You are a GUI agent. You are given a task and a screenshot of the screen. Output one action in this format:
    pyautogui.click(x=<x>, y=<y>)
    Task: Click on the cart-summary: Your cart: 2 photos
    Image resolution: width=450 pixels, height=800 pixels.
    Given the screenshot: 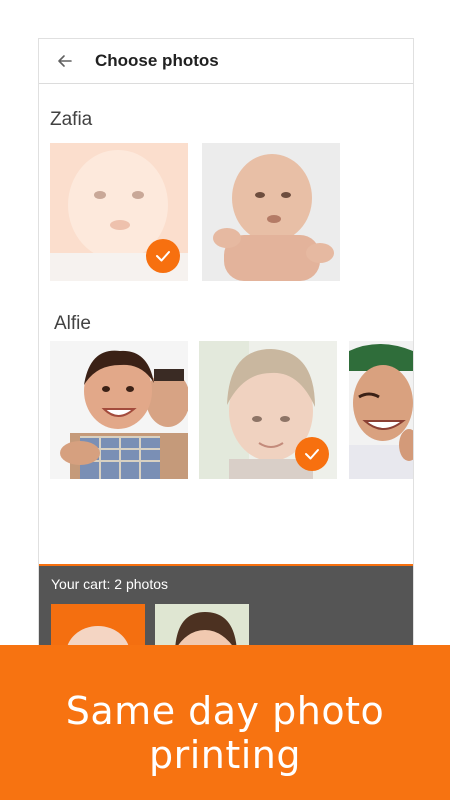 What is the action you would take?
    pyautogui.click(x=110, y=584)
    